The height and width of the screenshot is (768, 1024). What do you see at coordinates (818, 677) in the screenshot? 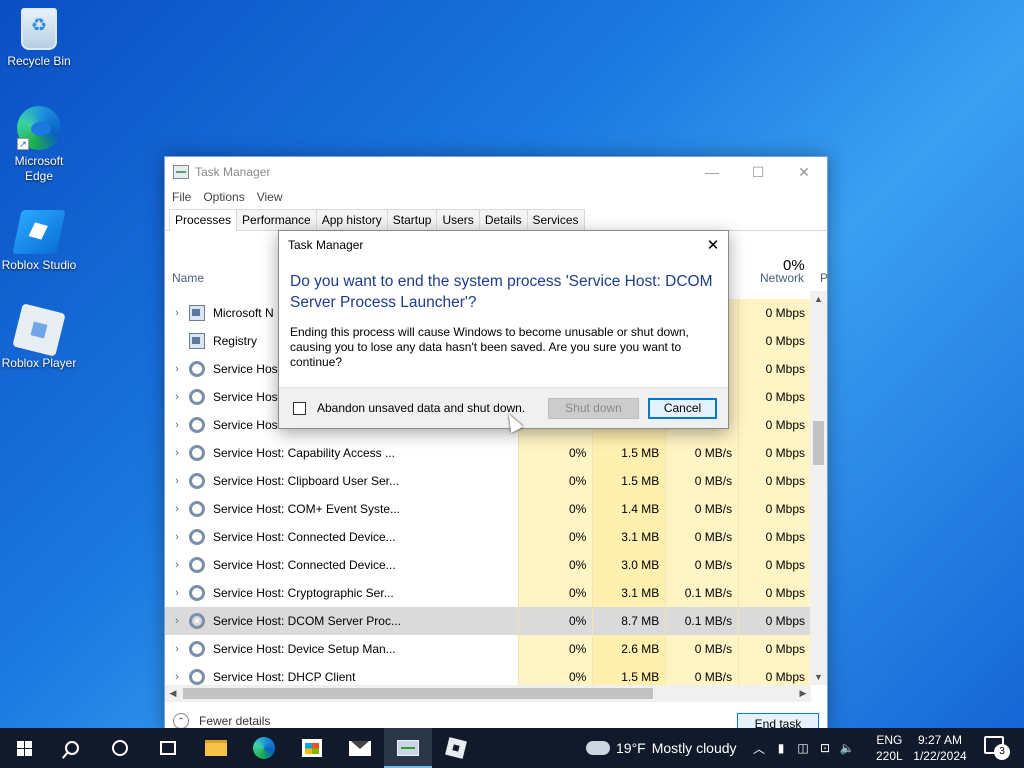
I see `scroll-down-icon: ▼` at bounding box center [818, 677].